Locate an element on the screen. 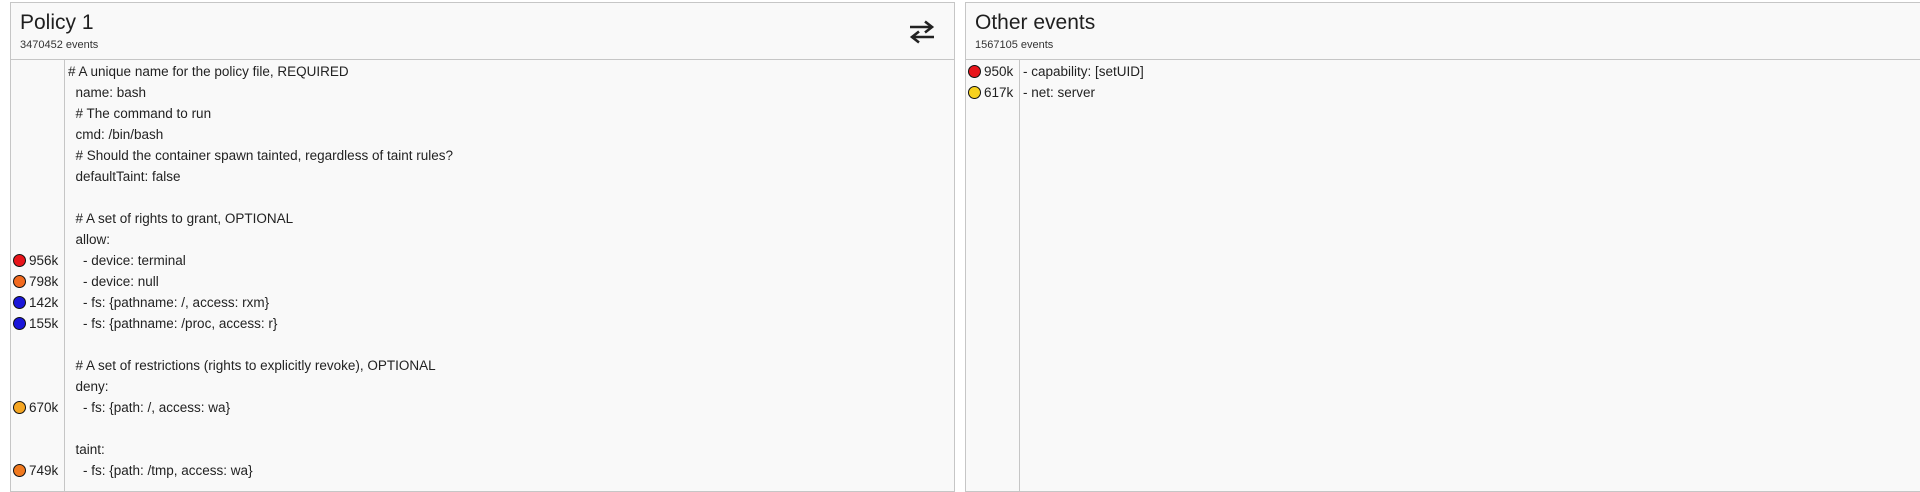 Image resolution: width=1920 pixels, height=492 pixels. code-line: 142k - fs: {pathname: /, access: rxm} is located at coordinates (482, 302).